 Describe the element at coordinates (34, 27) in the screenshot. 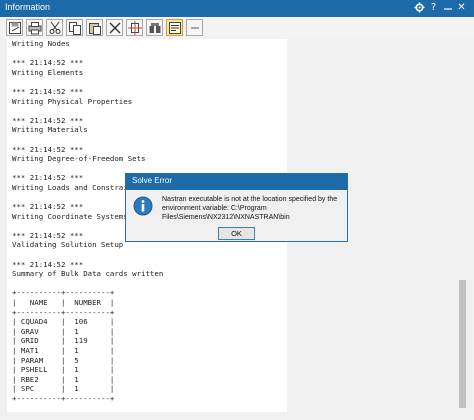

I see `print-icon` at that location.